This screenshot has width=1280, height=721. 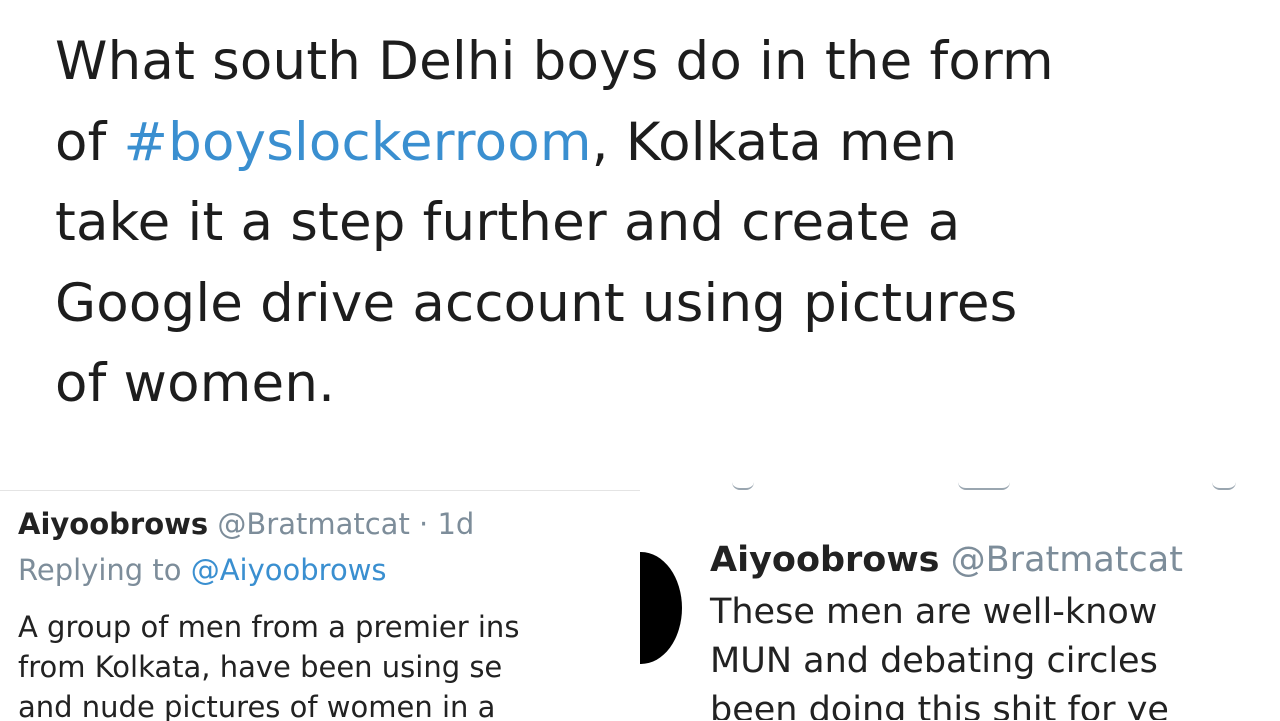 What do you see at coordinates (260, 667) in the screenshot?
I see `reply-line: from Kolkata, have been using se` at bounding box center [260, 667].